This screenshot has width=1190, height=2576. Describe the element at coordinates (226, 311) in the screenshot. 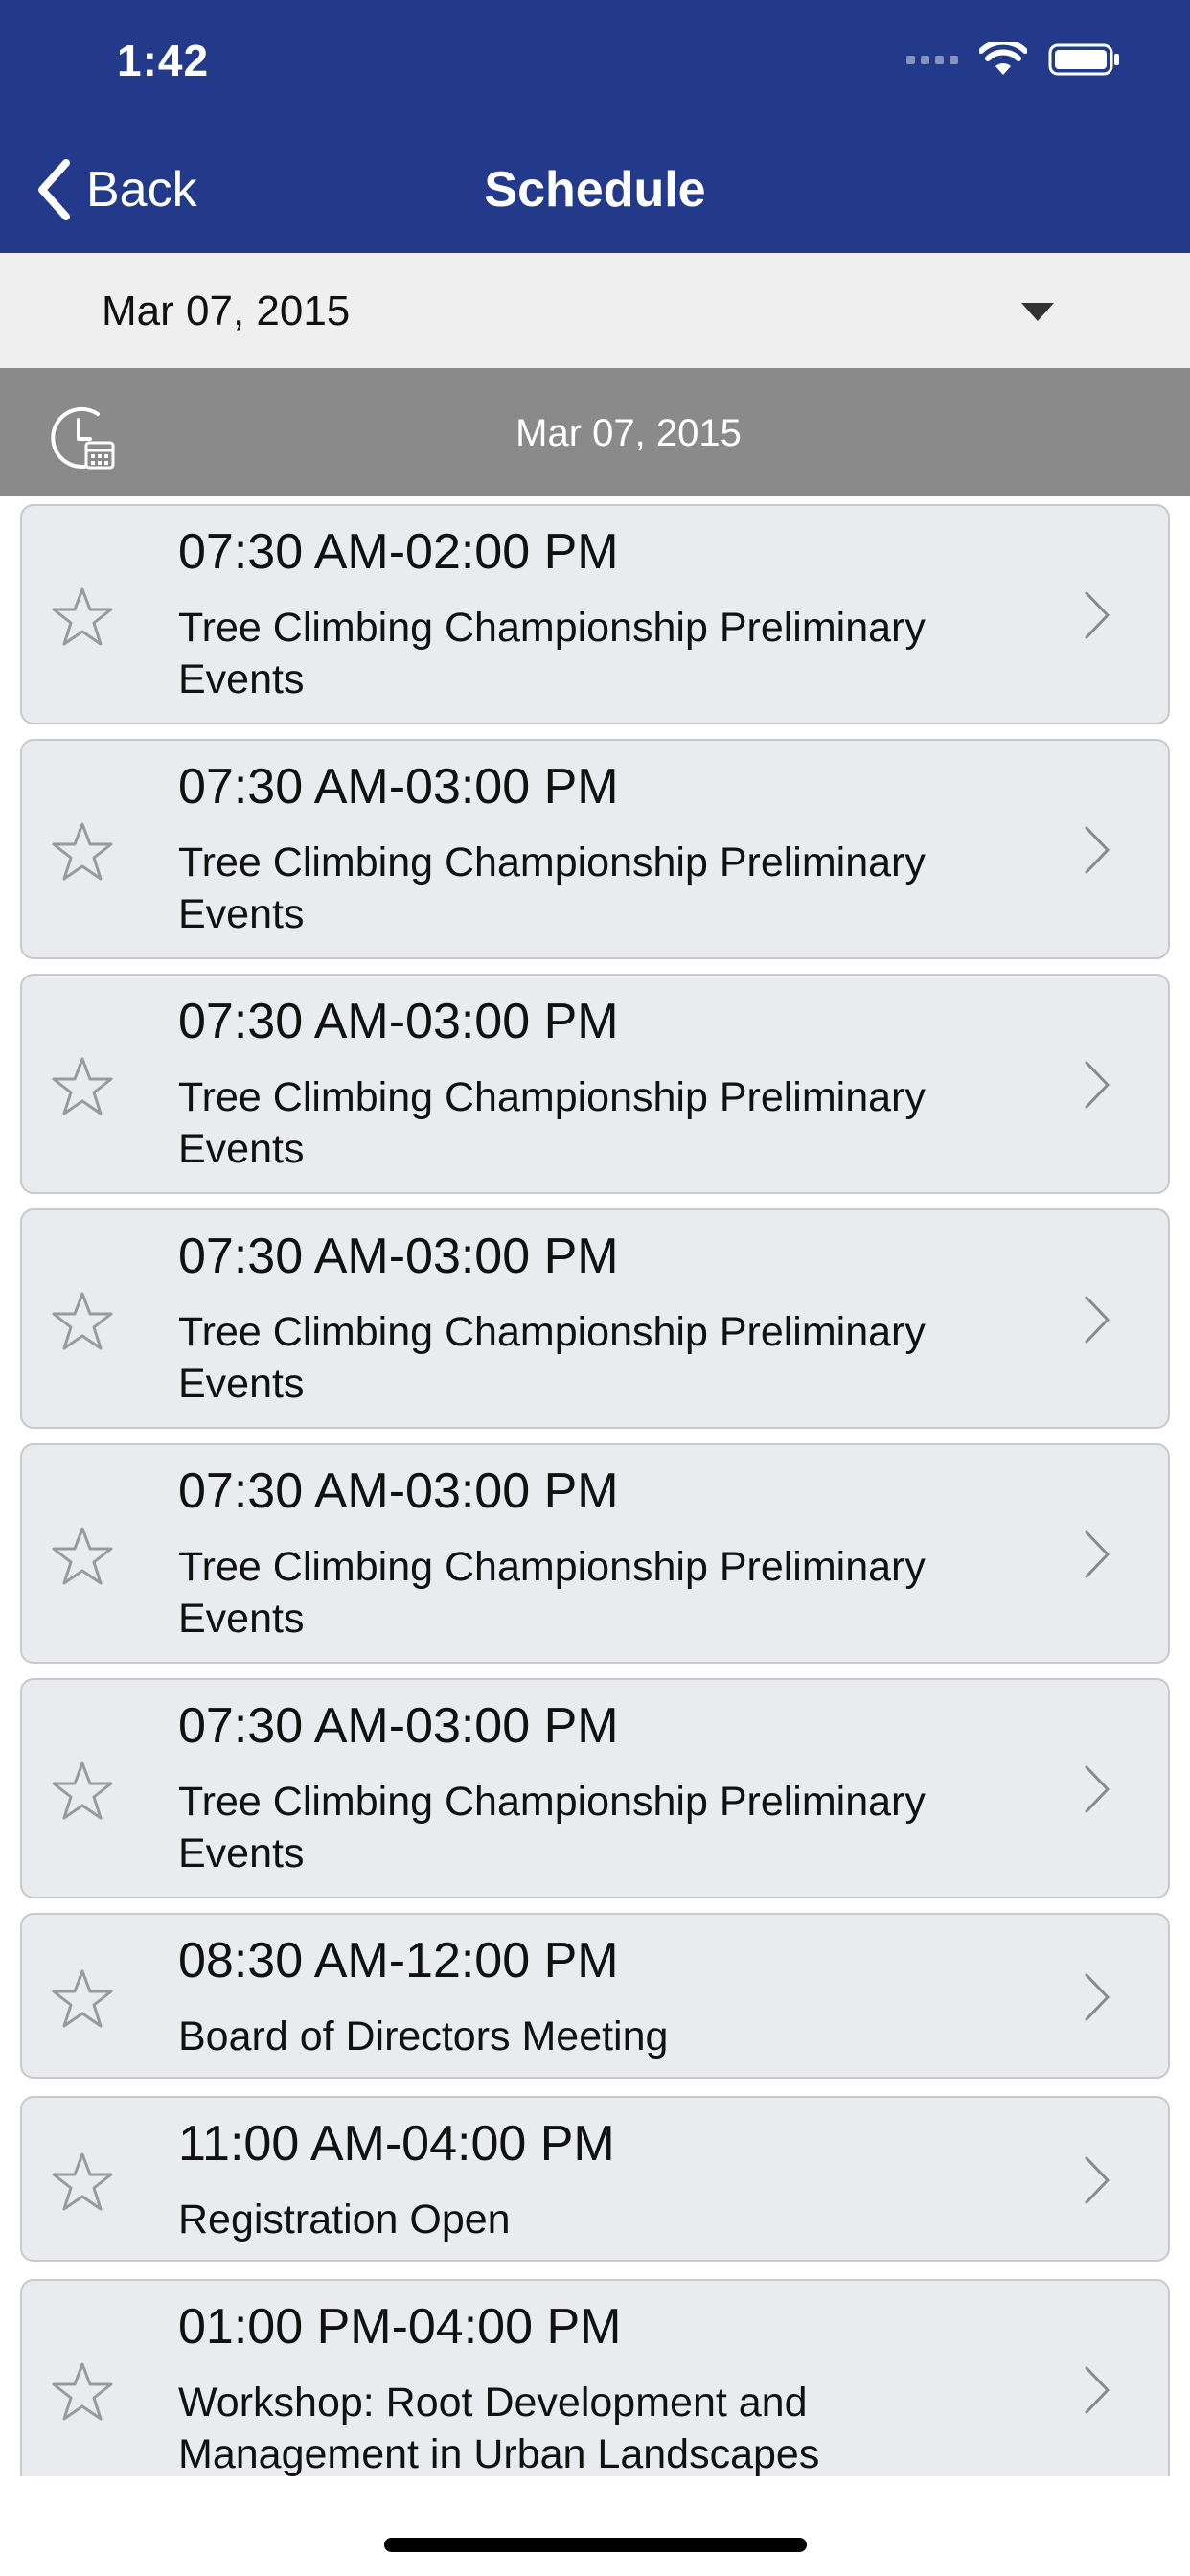

I see `date-dropdown-value: Mar 07, 2015` at that location.